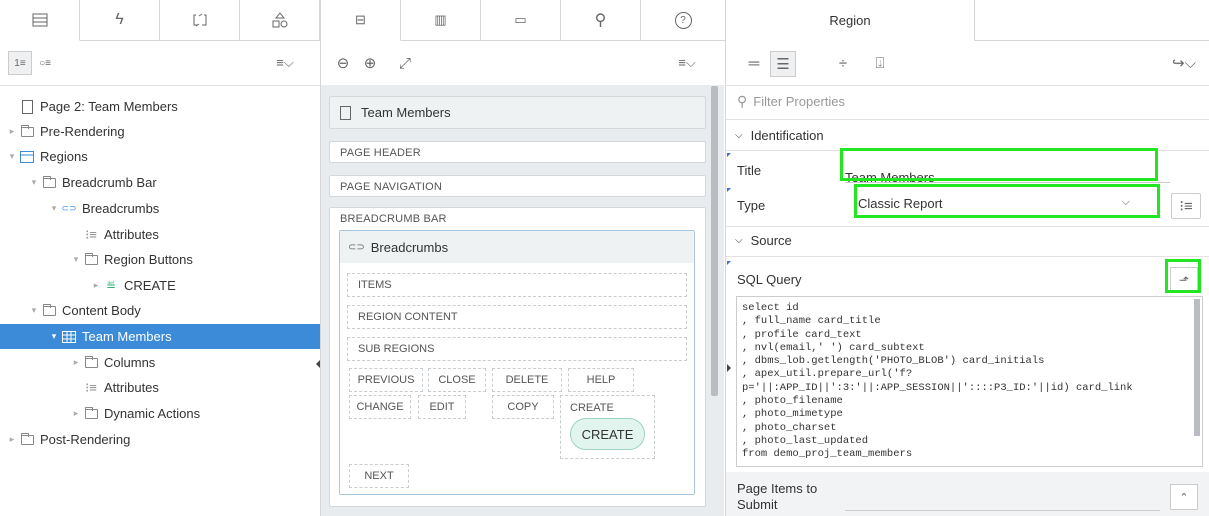  What do you see at coordinates (517, 285) in the screenshot?
I see `items-position: ITEMS` at bounding box center [517, 285].